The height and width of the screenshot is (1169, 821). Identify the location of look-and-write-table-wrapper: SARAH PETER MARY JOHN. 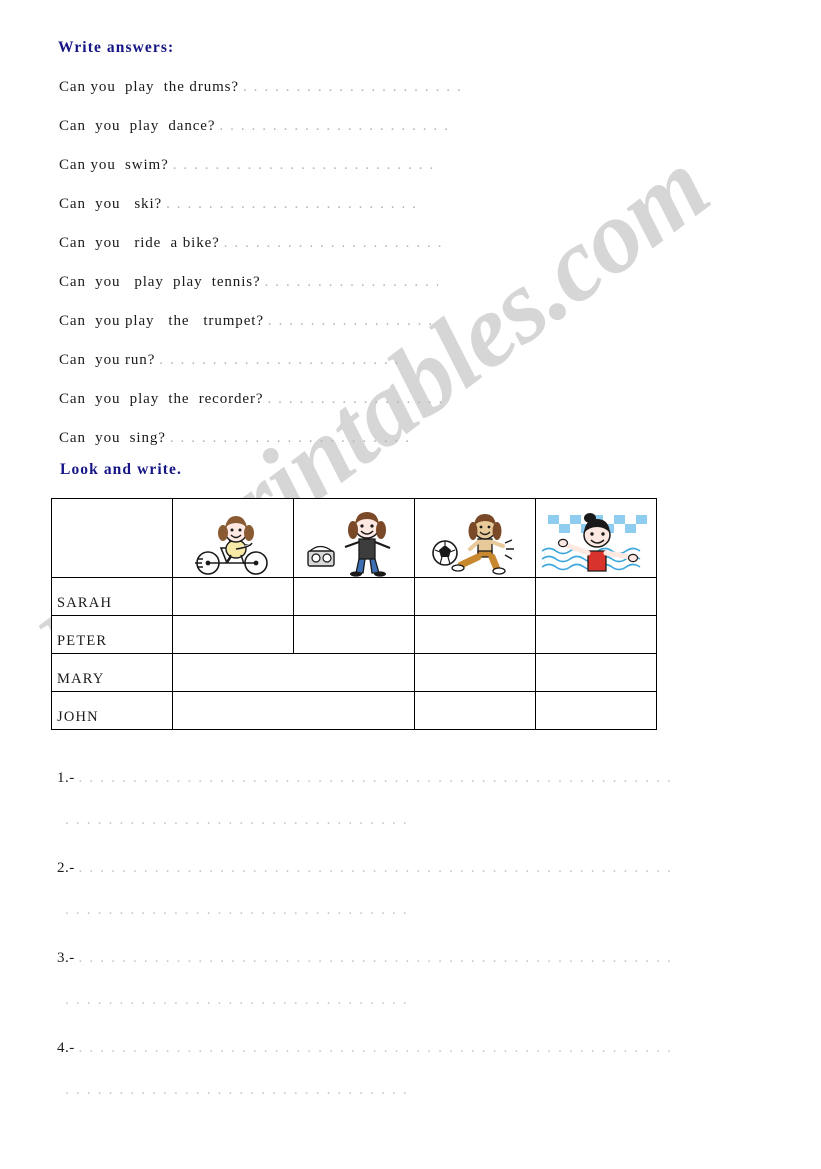
(354, 614).